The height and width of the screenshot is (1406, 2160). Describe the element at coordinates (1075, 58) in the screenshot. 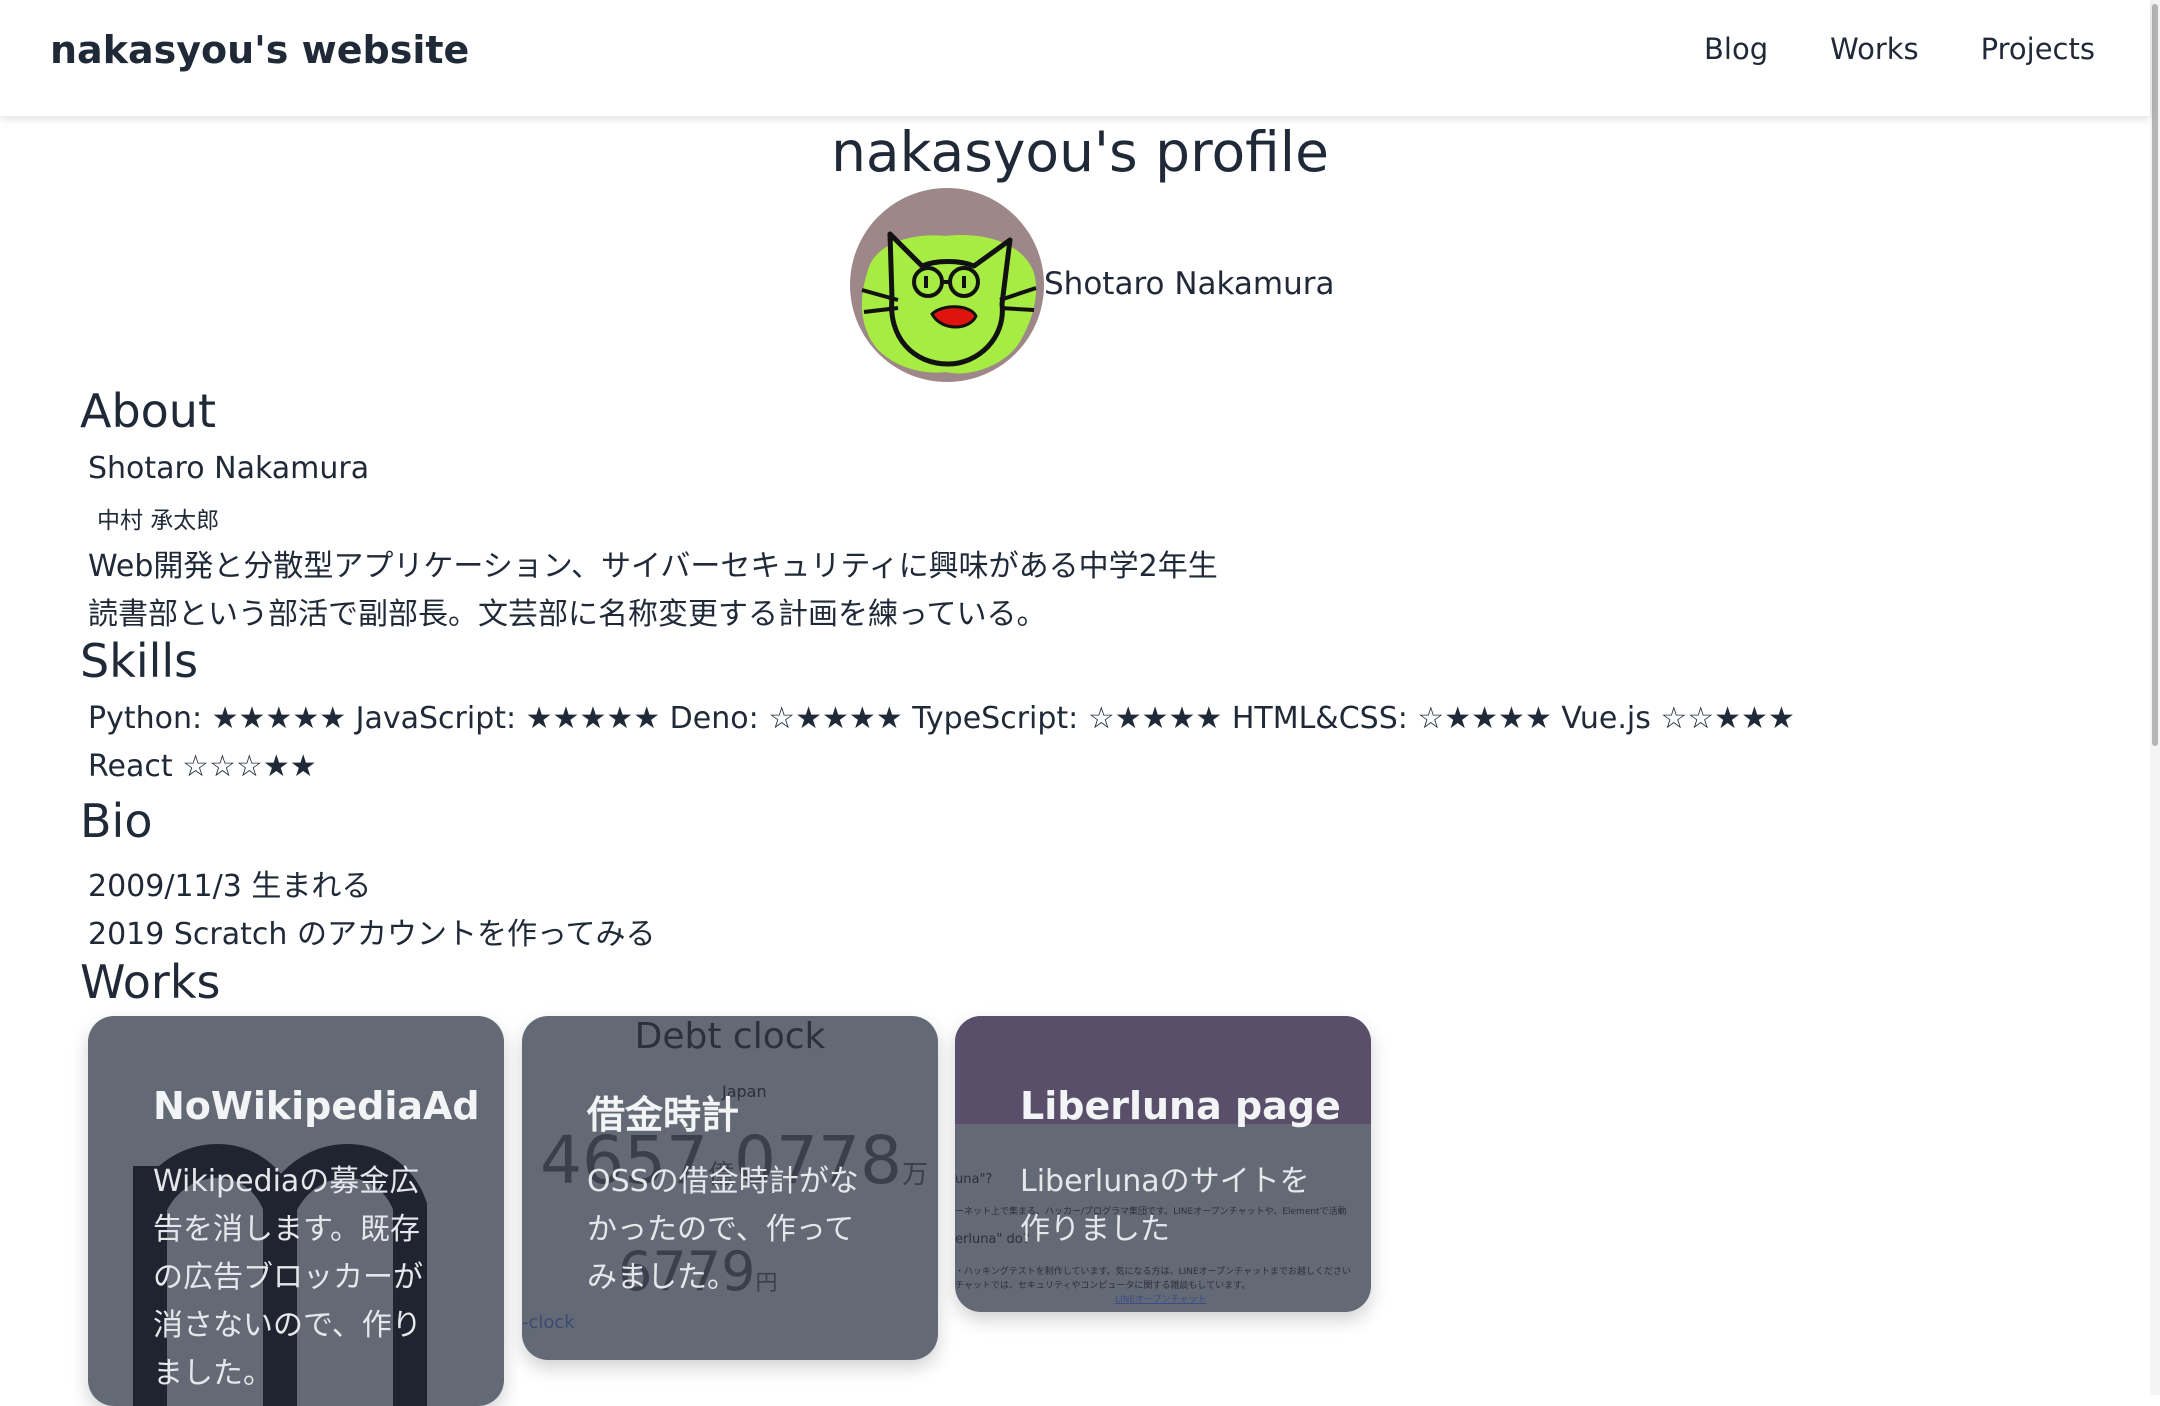

I see `navbar: nakasyou's website Blog Works Projects` at that location.